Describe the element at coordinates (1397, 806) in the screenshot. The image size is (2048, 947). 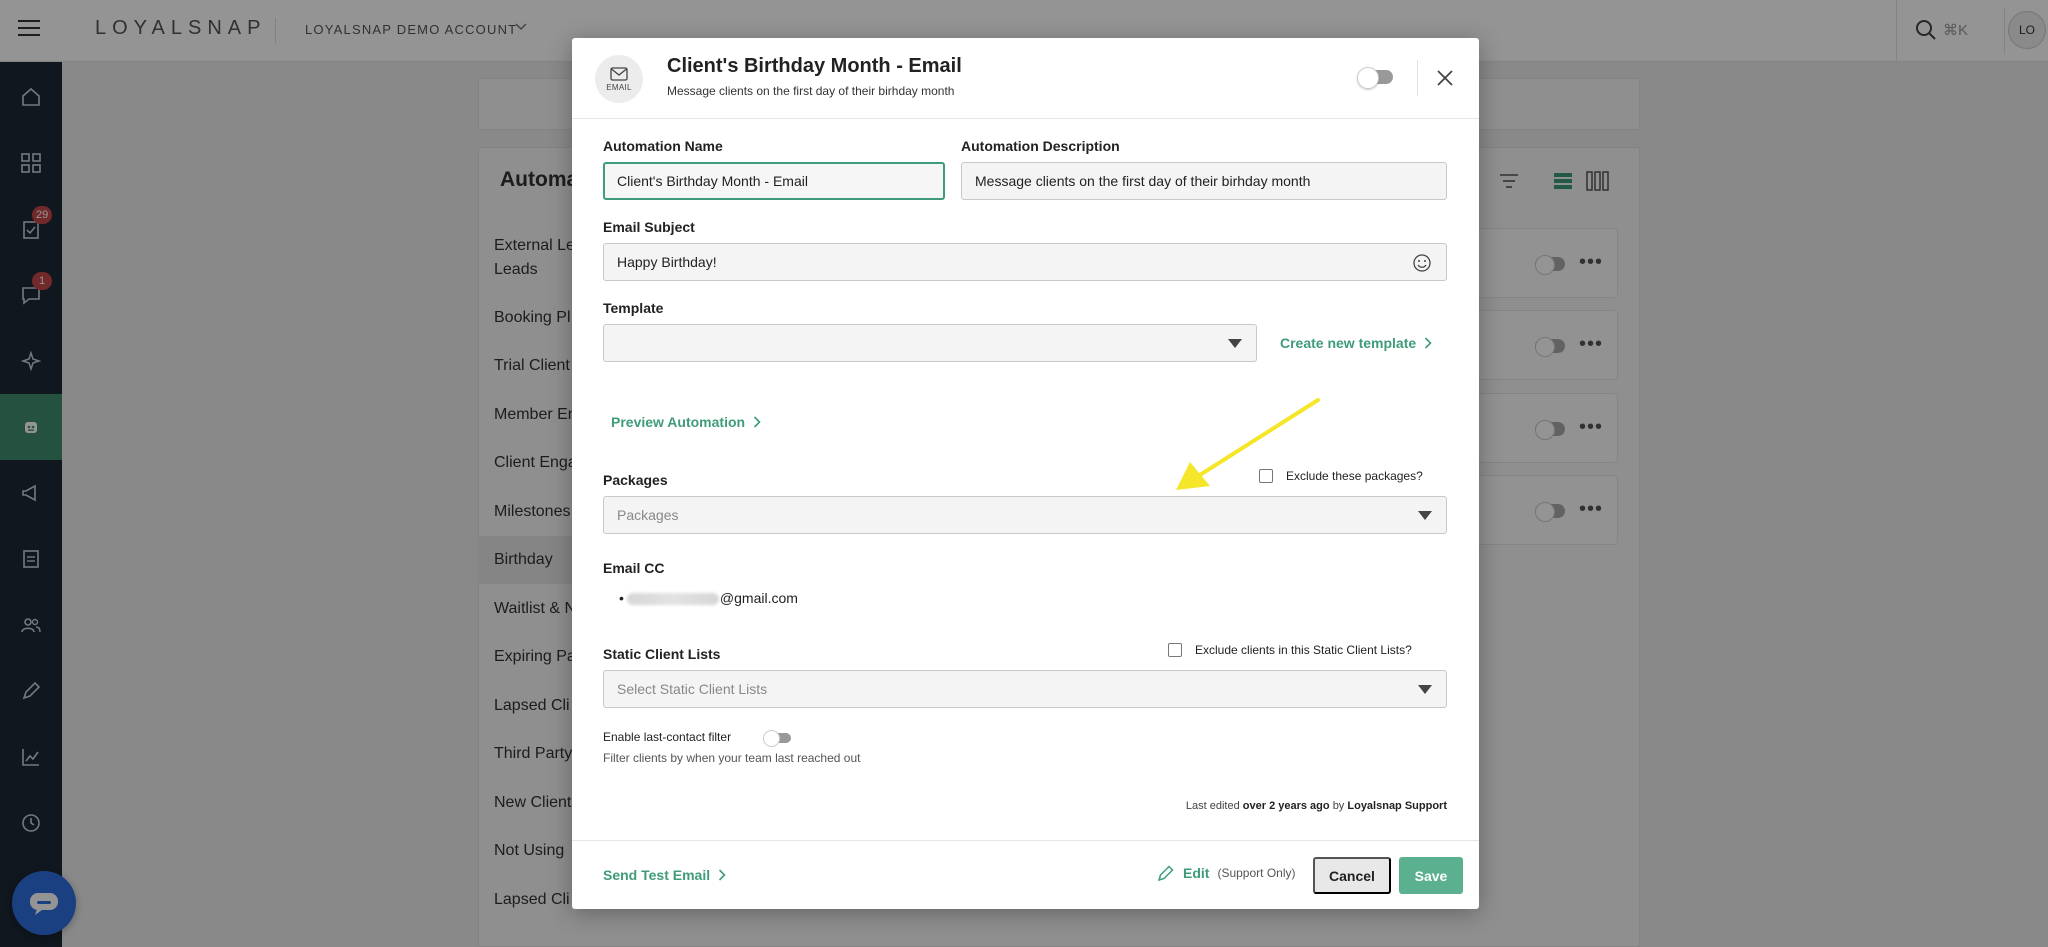
I see `last-edited-by: Loyalsnap Support` at that location.